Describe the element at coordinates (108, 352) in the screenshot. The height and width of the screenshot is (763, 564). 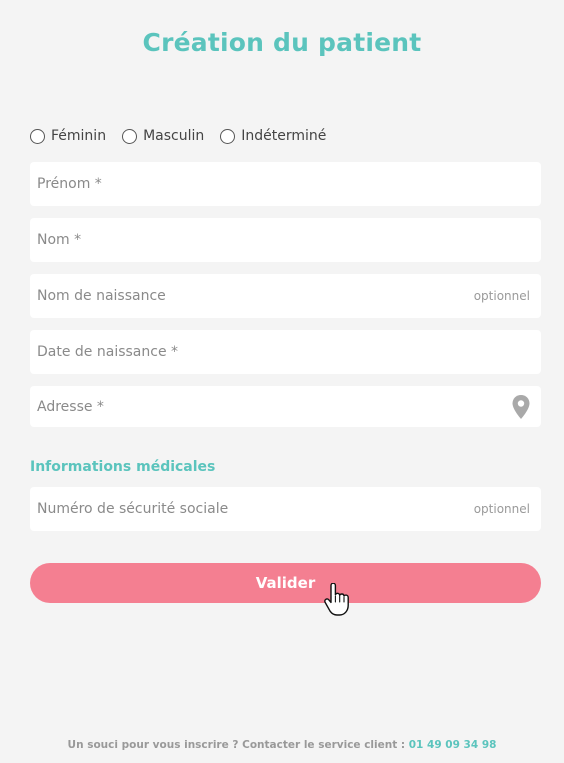
I see `birth-date-placeholder: Date de naissance *` at that location.